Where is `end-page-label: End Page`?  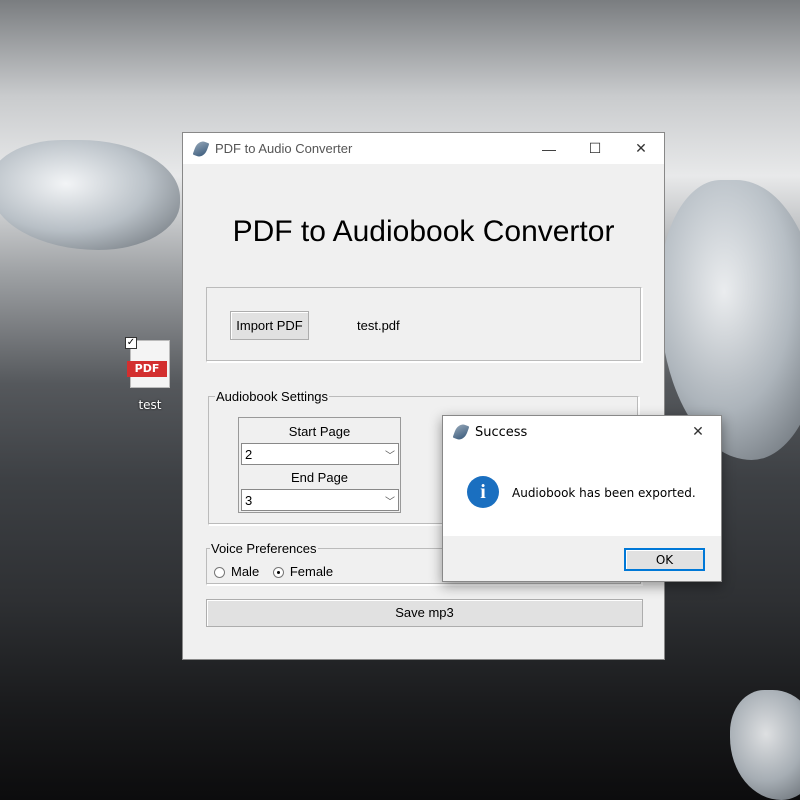
end-page-label: End Page is located at coordinates (319, 477).